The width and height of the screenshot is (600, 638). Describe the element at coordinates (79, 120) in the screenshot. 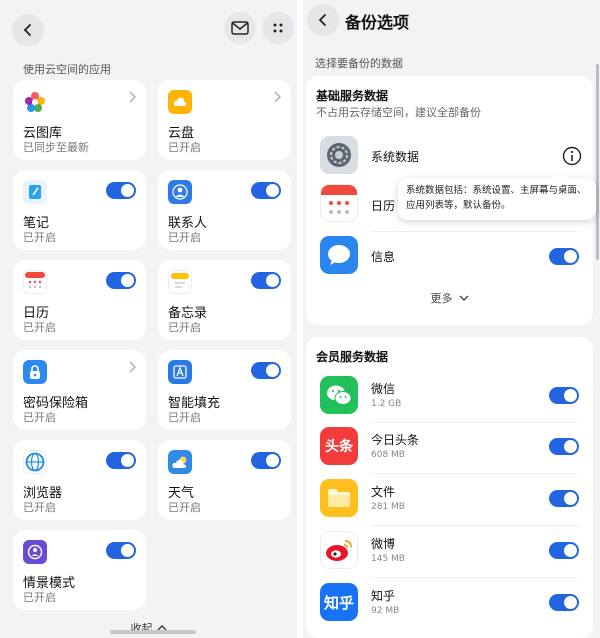

I see `app-card-gallery: 云图库 已同步至最新` at that location.